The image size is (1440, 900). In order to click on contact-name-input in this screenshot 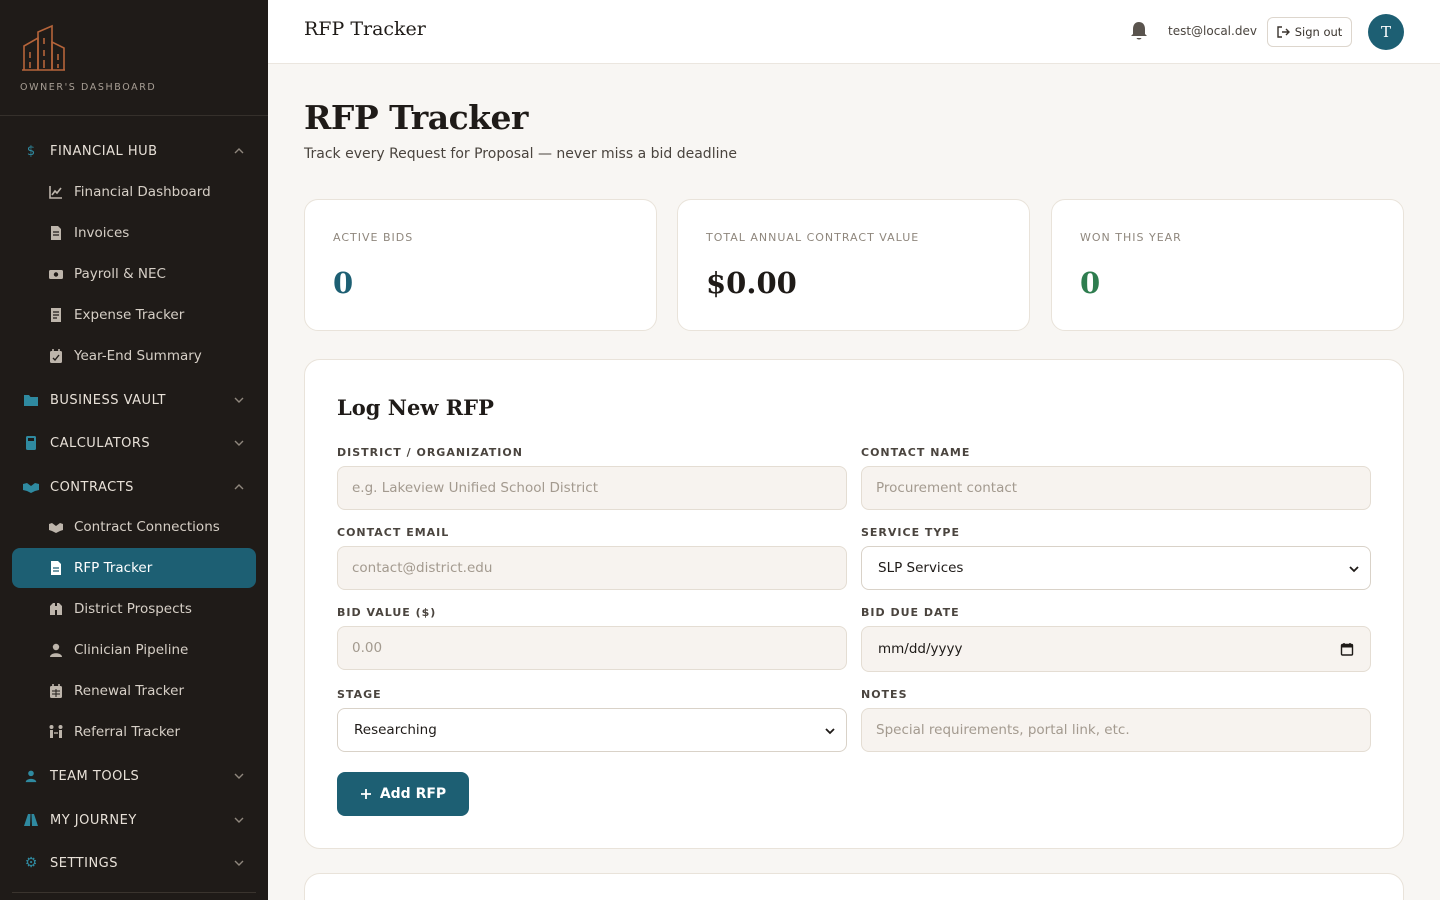, I will do `click(1116, 488)`.